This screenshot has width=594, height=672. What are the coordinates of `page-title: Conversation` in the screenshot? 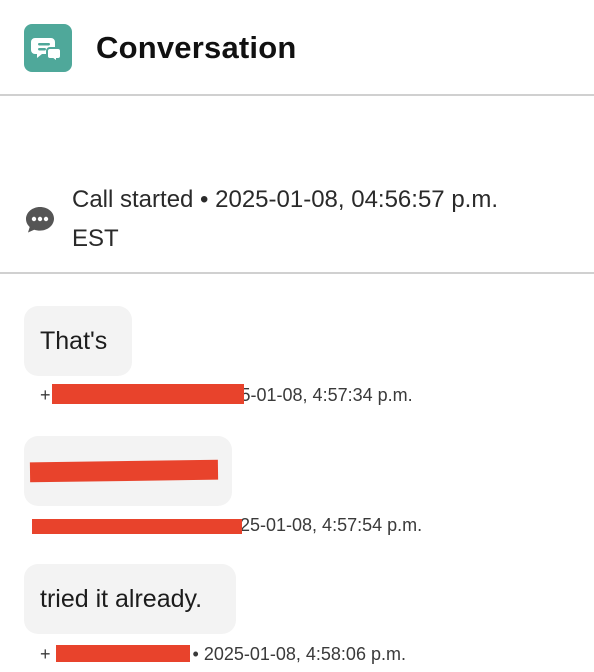 It's located at (196, 47).